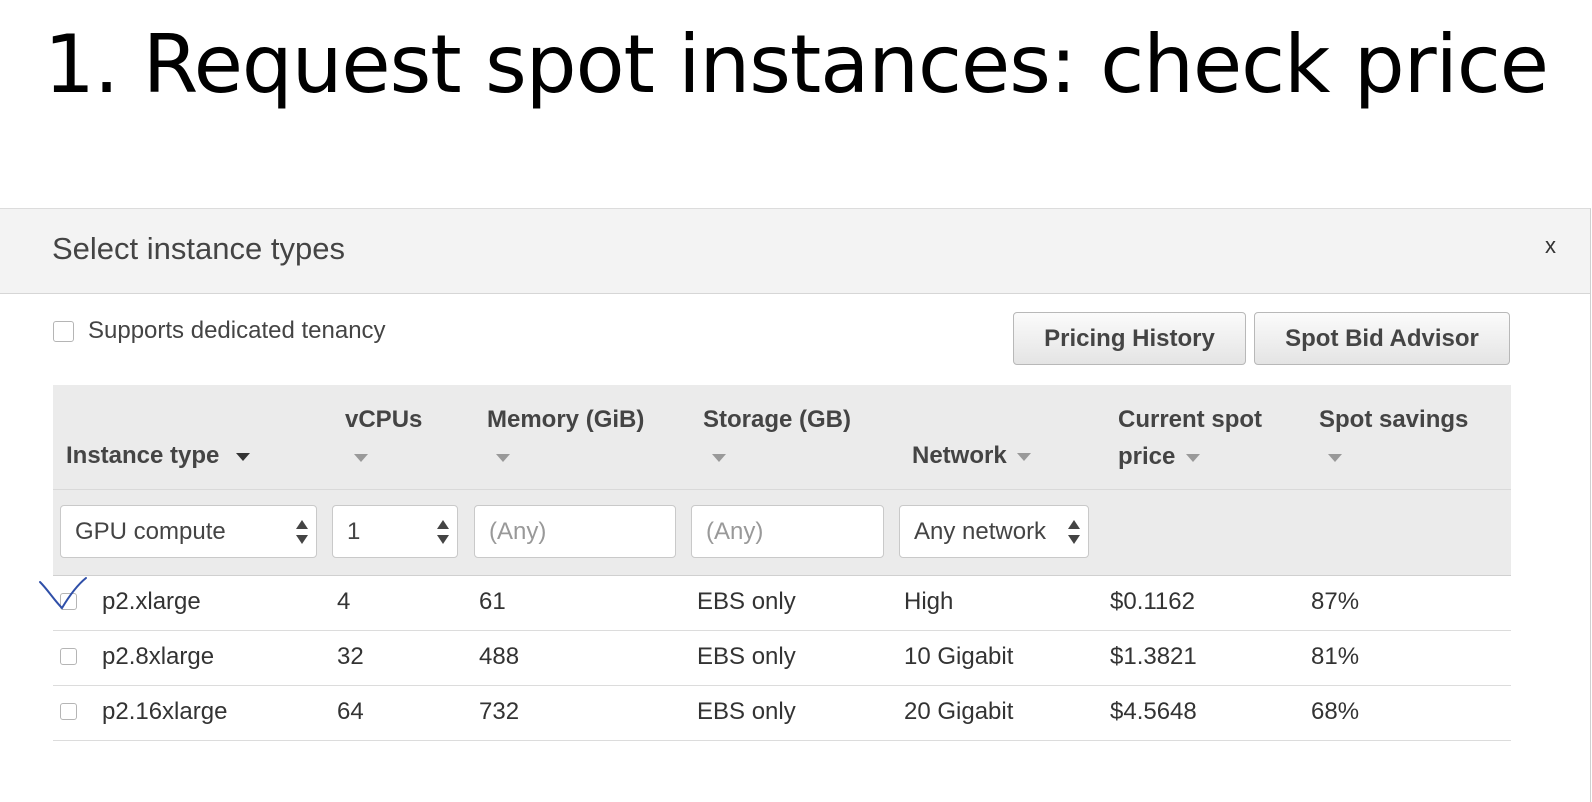 The height and width of the screenshot is (802, 1592). What do you see at coordinates (350, 711) in the screenshot?
I see `vcpus-cell: 64` at bounding box center [350, 711].